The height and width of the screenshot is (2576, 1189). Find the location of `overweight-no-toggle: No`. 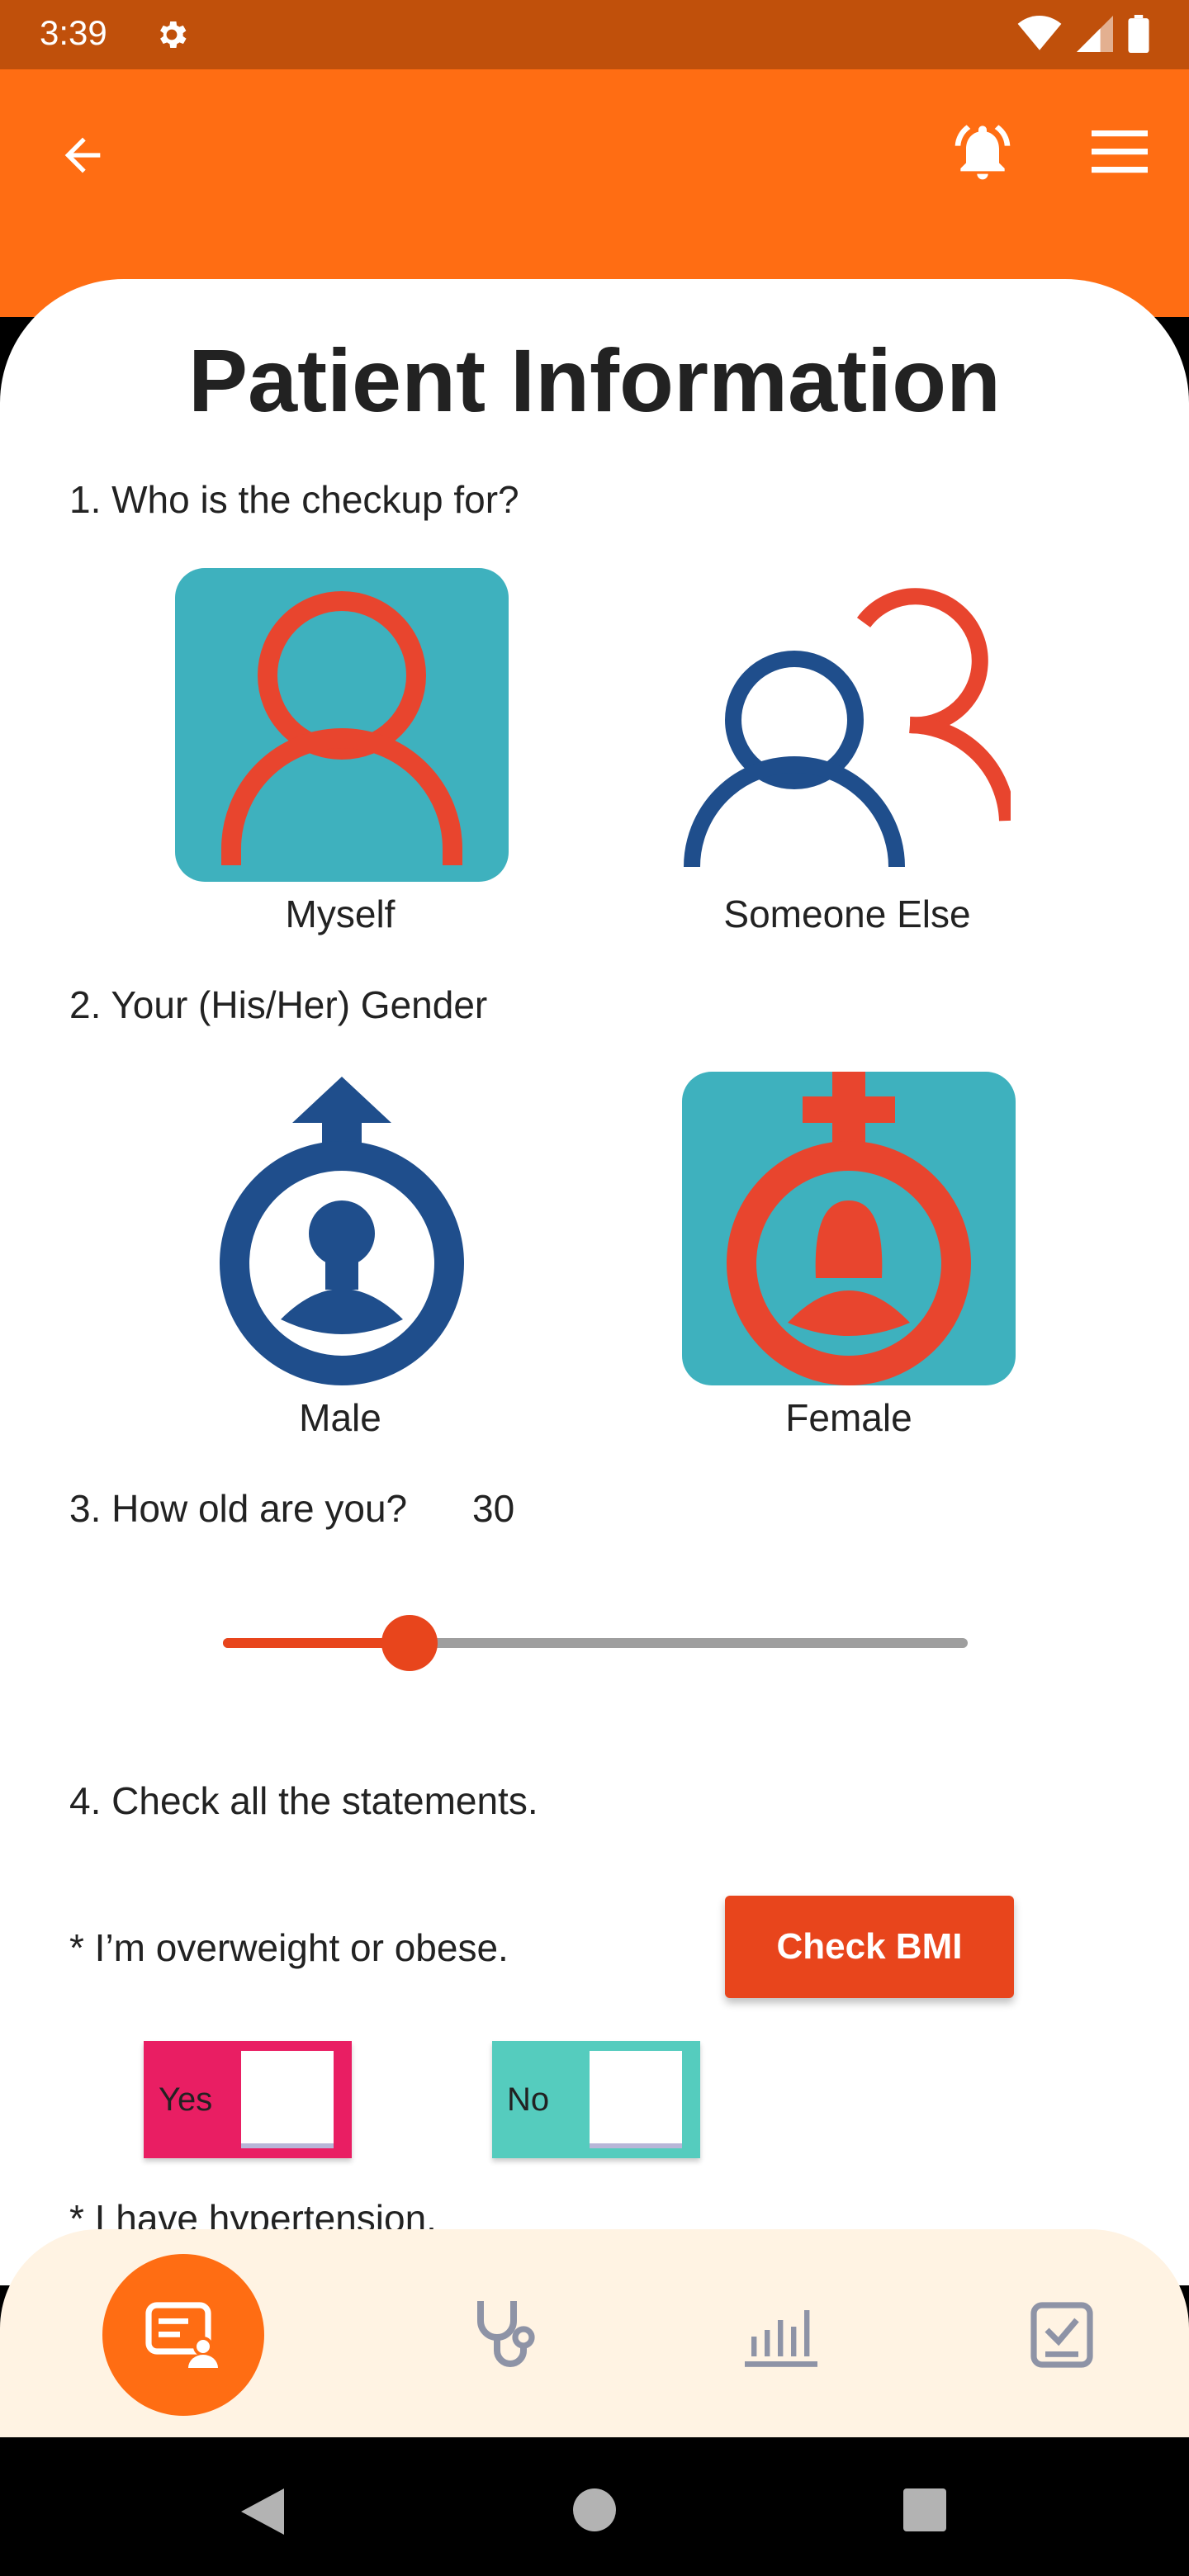

overweight-no-toggle: No is located at coordinates (596, 2099).